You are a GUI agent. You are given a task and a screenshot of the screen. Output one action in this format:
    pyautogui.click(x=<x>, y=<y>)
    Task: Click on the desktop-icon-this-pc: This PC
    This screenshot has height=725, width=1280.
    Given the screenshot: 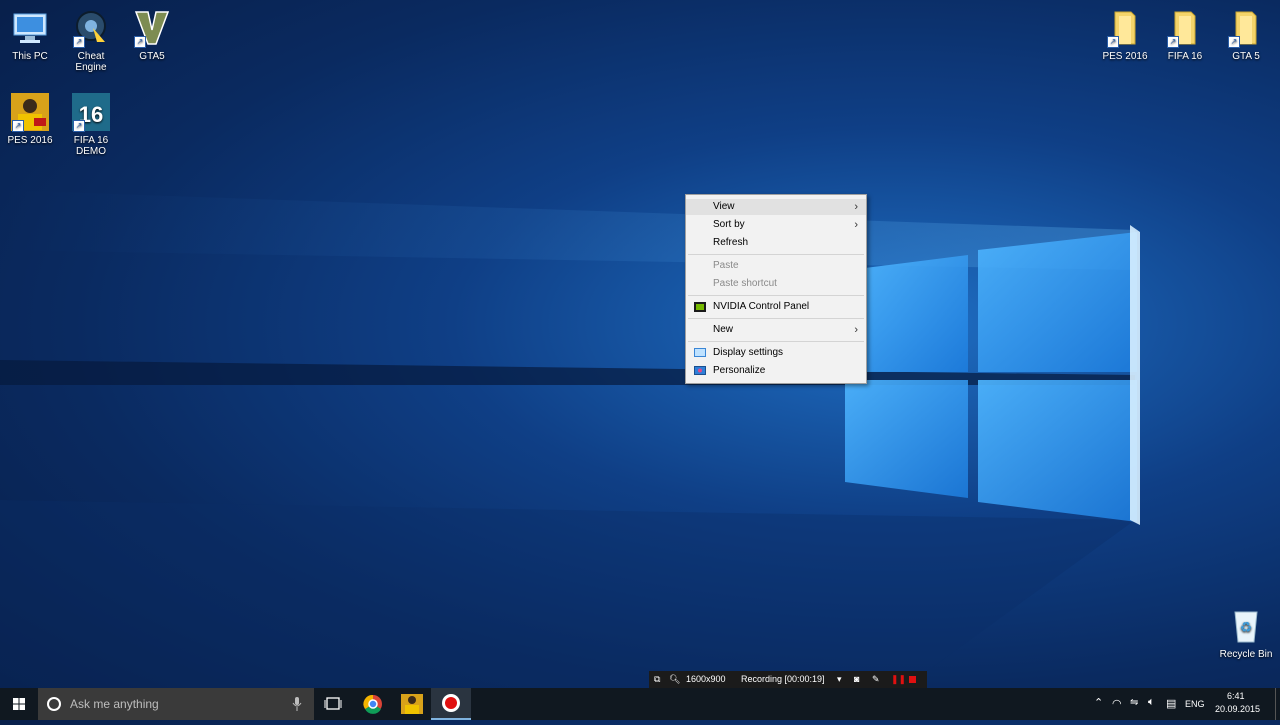 What is the action you would take?
    pyautogui.click(x=30, y=35)
    